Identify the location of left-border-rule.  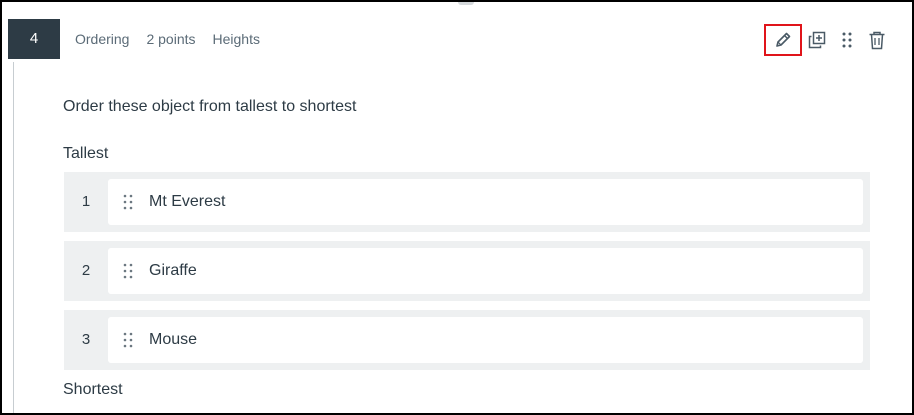
(13, 237).